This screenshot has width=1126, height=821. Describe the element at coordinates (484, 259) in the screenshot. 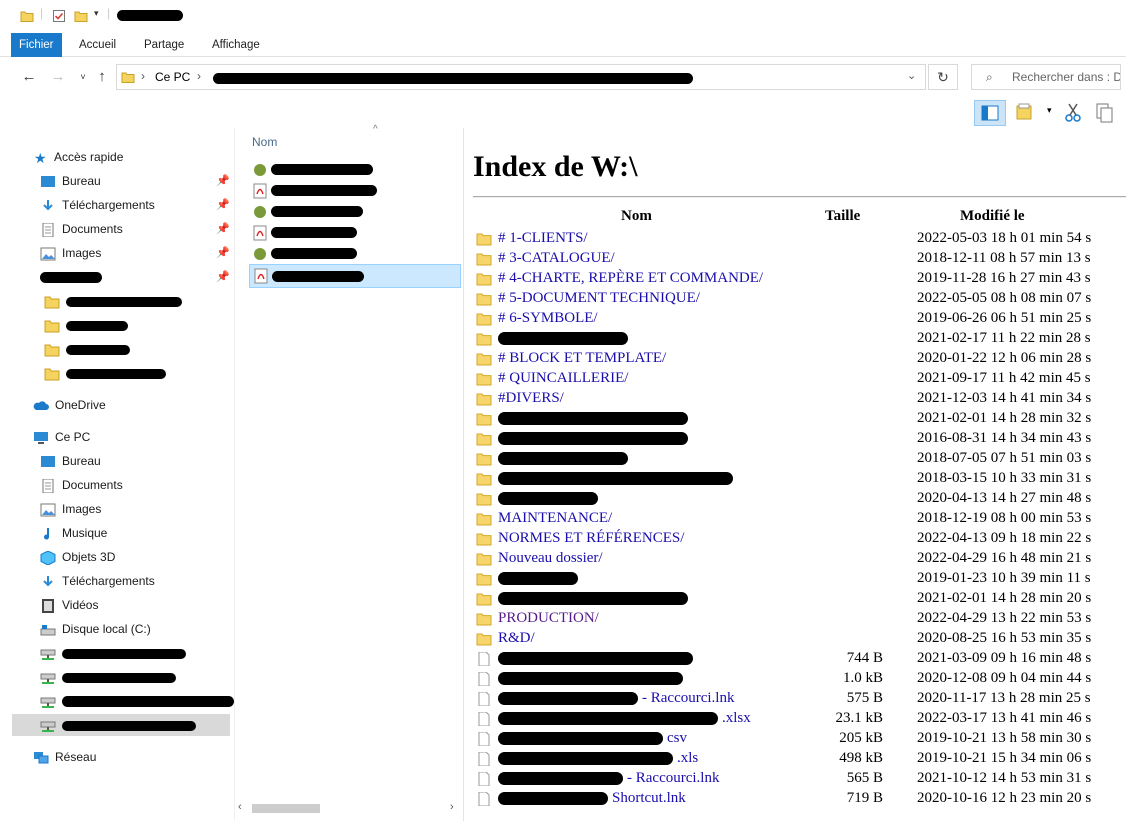

I see `folder-icon` at that location.